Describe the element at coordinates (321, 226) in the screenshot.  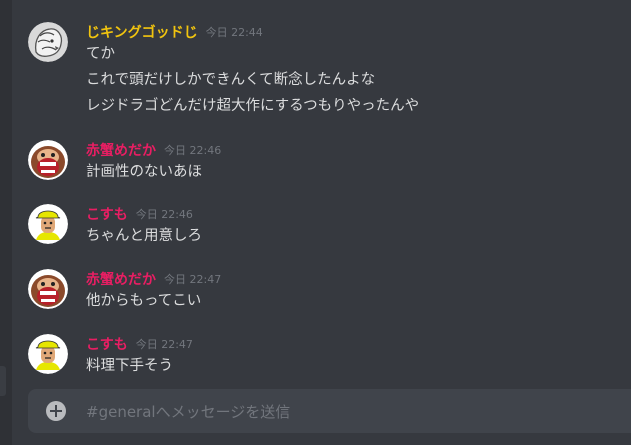
I see `message-group: こすも 今日 22:46 ちゃんと用意しろ` at that location.